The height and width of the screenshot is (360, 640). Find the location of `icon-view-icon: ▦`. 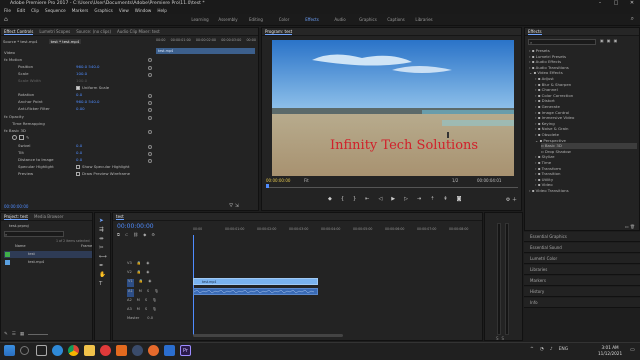

icon-view-icon: ▦ is located at coordinates (22, 334).